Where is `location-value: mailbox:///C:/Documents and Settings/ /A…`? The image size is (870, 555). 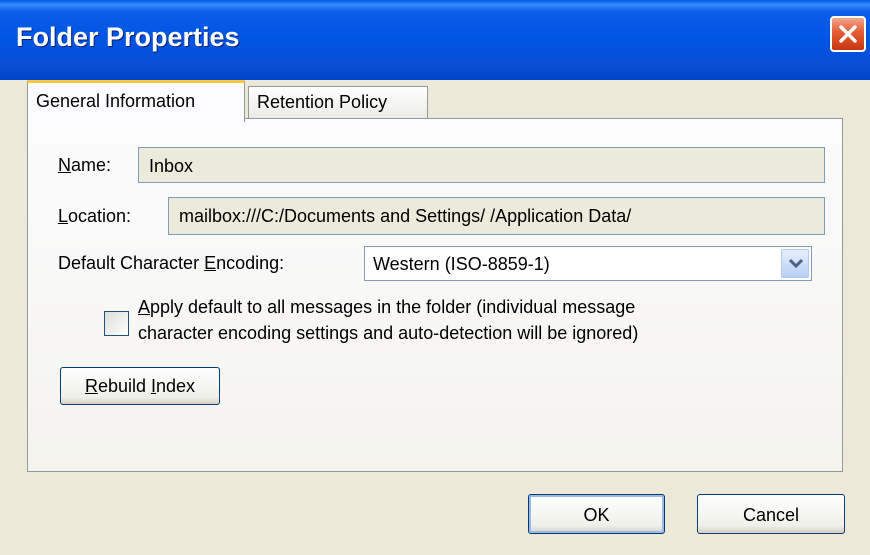 location-value: mailbox:///C:/Documents and Settings/ /A… is located at coordinates (405, 216).